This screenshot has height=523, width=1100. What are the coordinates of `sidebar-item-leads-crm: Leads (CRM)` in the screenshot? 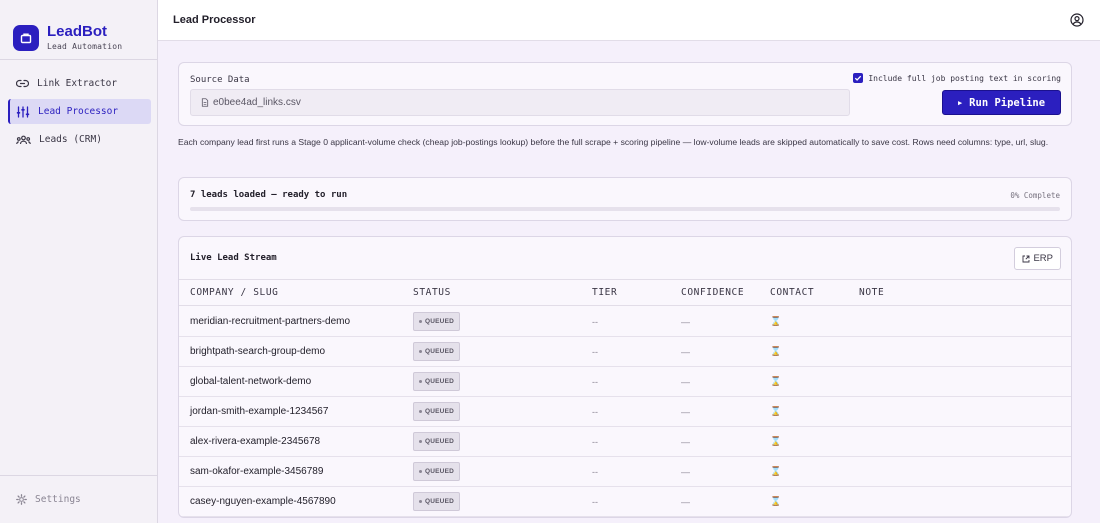 It's located at (79, 139).